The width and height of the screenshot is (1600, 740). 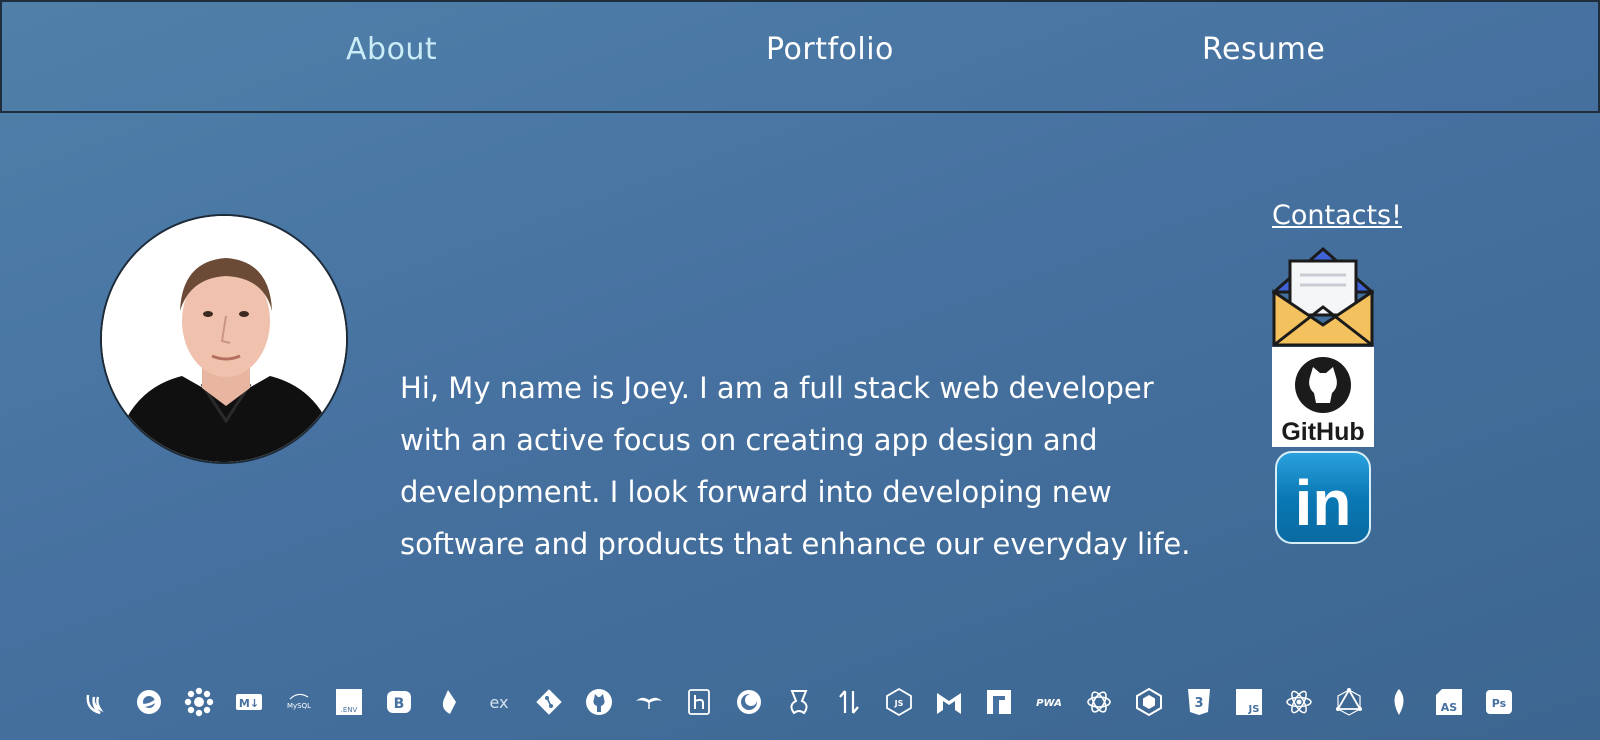 I want to click on mongodb-icon, so click(x=1399, y=702).